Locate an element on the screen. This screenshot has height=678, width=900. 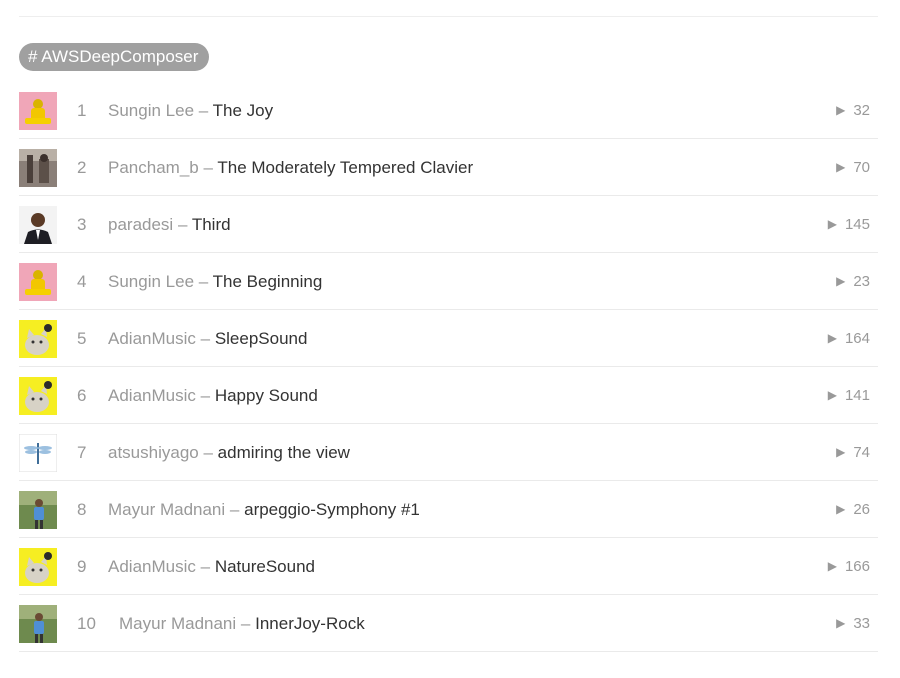
track-rank: 9 is located at coordinates (82, 566).